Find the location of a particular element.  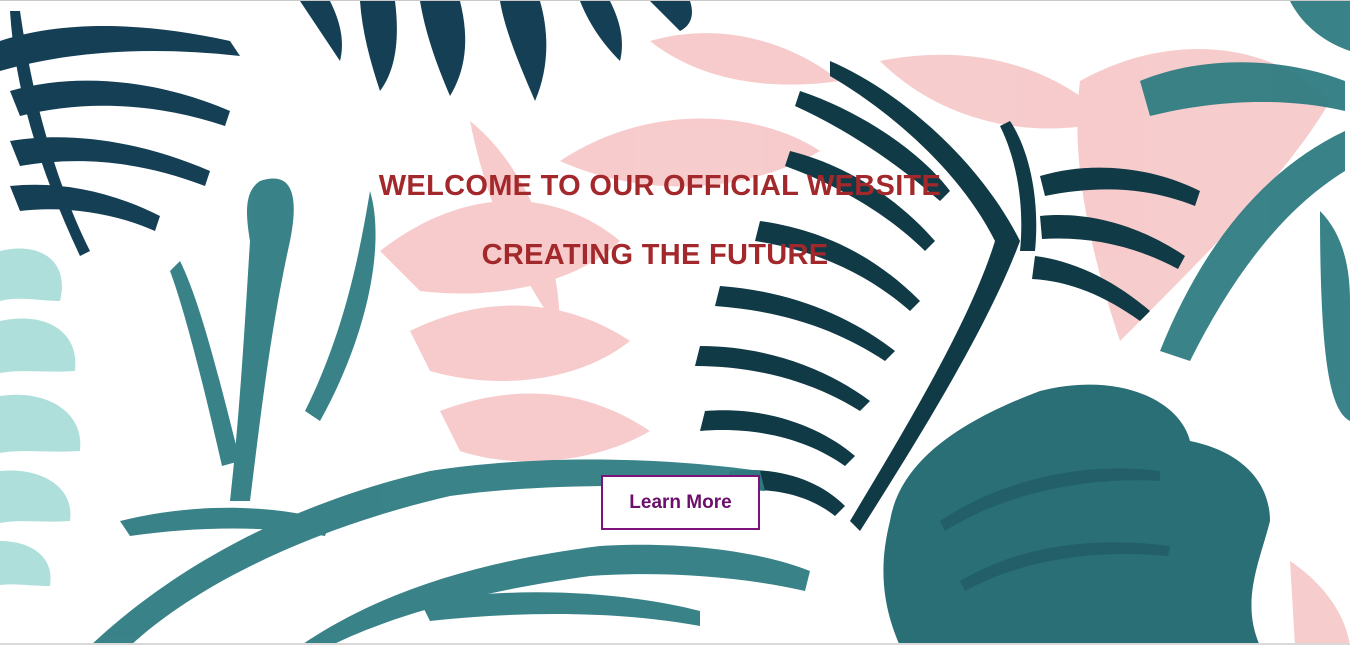

monstera-leaf is located at coordinates (1076, 514).